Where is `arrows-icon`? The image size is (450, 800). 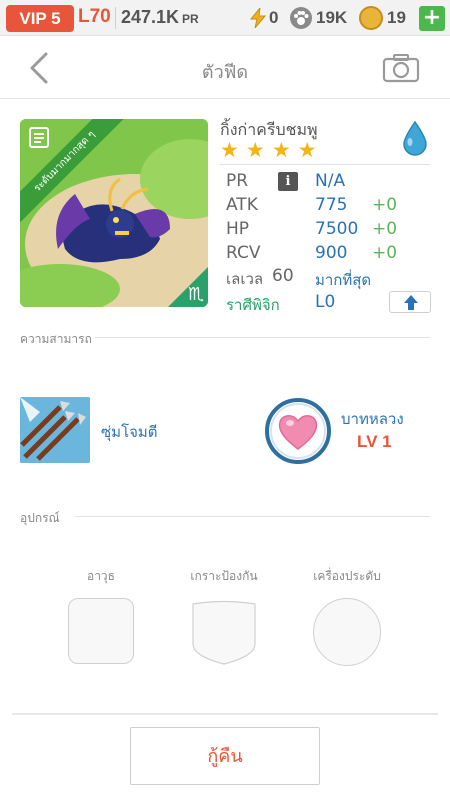 arrows-icon is located at coordinates (55, 430).